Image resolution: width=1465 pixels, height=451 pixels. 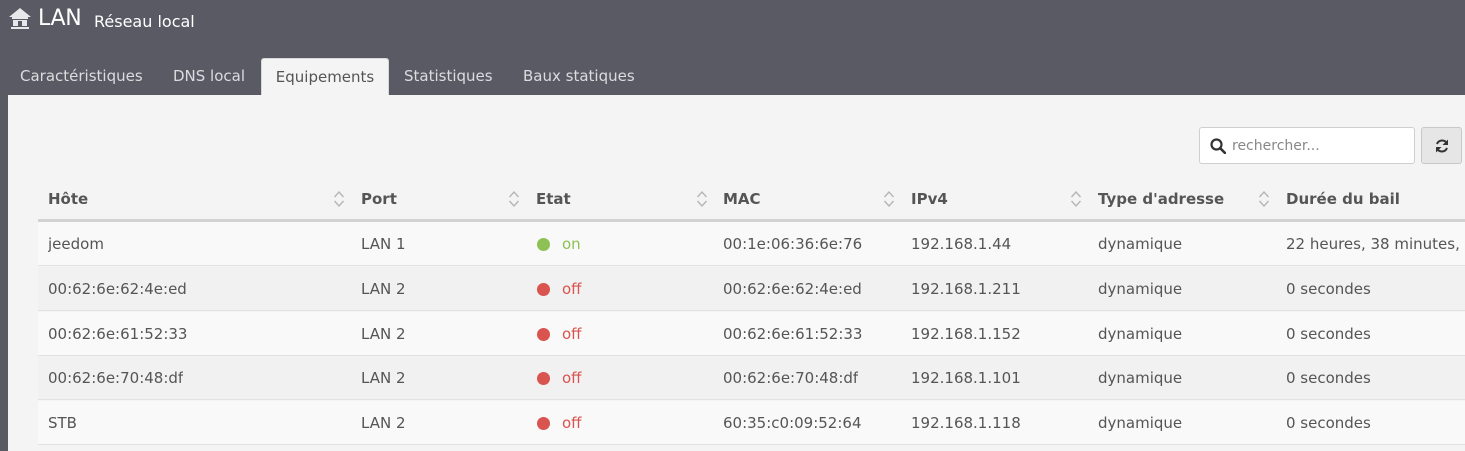 I want to click on ipv4-cell: 192.168.1.211, so click(x=966, y=289).